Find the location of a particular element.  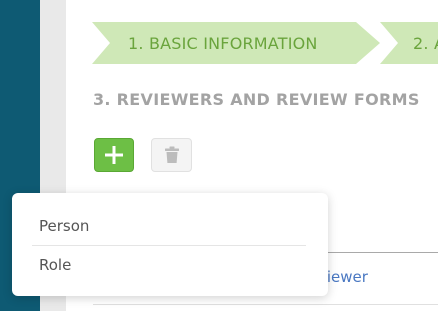

plus-icon is located at coordinates (114, 155).